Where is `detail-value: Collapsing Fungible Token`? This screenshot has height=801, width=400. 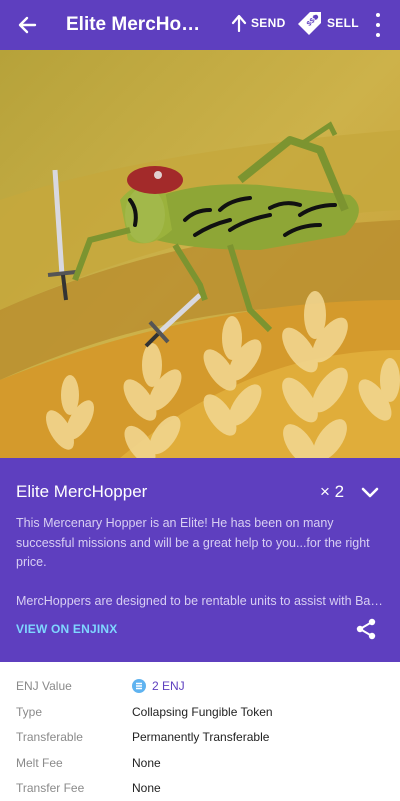
detail-value: Collapsing Fungible Token is located at coordinates (202, 712).